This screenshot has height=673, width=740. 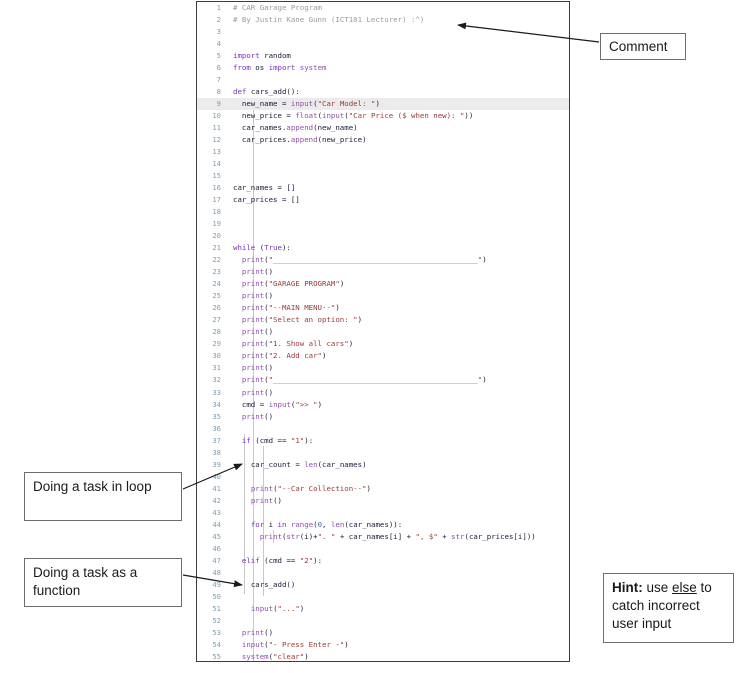 I want to click on code-text-44: for i in range(0, len(car_names)):, so click(x=326, y=524).